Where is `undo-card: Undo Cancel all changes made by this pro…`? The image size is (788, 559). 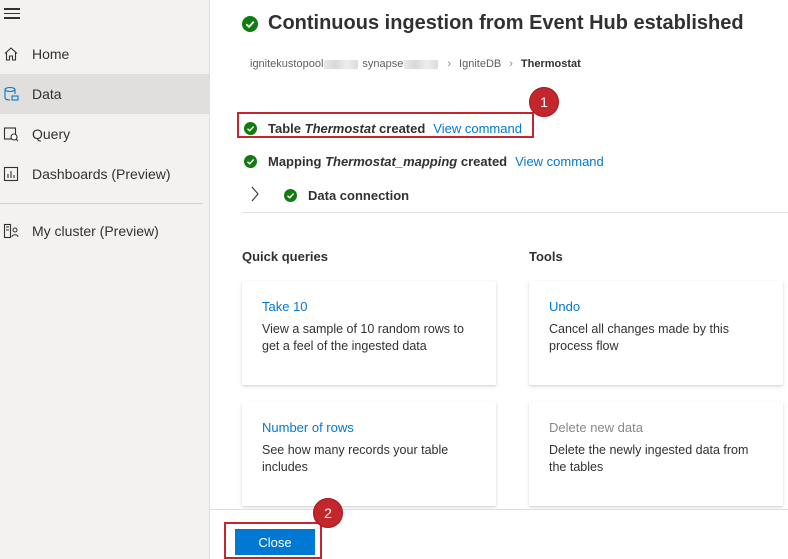
undo-card: Undo Cancel all changes made by this pro… is located at coordinates (656, 333).